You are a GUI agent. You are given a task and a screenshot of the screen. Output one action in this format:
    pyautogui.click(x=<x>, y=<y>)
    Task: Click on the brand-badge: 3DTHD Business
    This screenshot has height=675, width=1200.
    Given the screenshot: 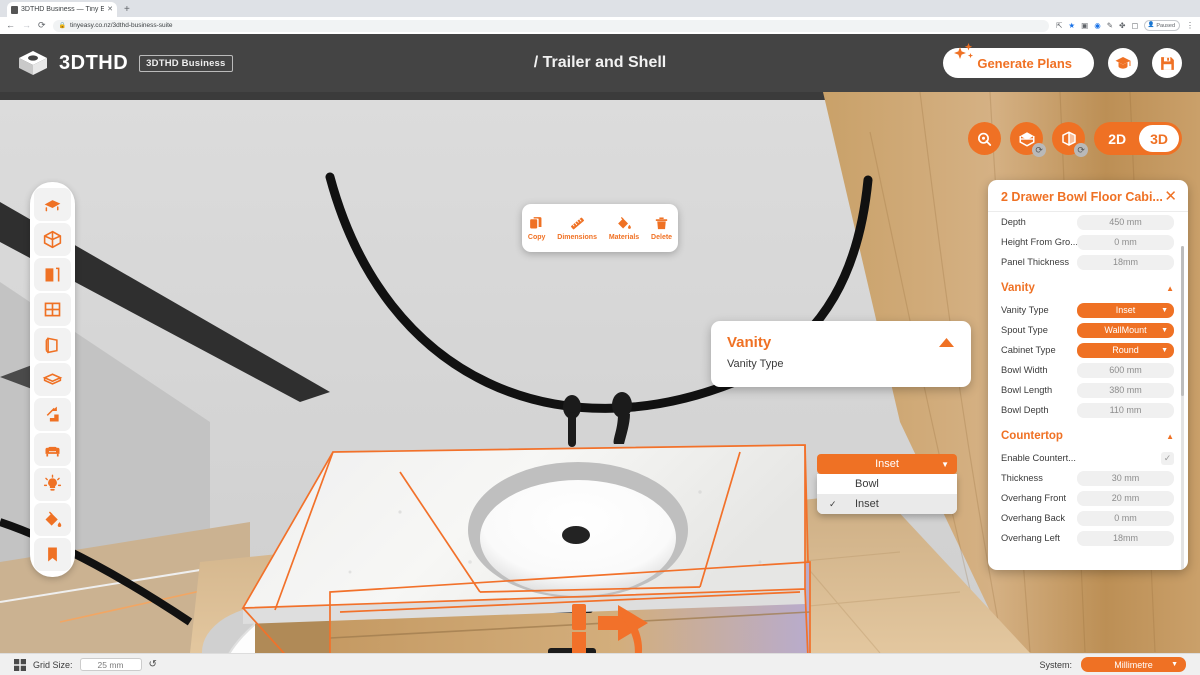 What is the action you would take?
    pyautogui.click(x=186, y=63)
    